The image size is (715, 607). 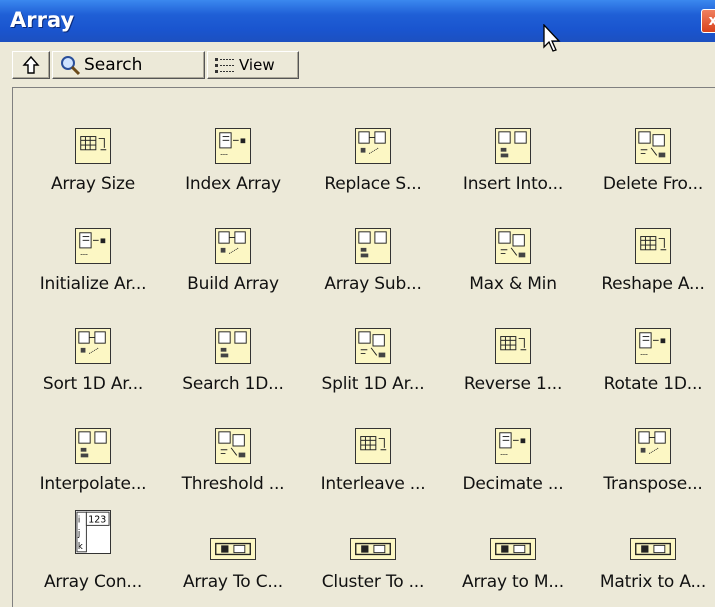 What do you see at coordinates (93, 184) in the screenshot?
I see `palette-item-label: Array Size` at bounding box center [93, 184].